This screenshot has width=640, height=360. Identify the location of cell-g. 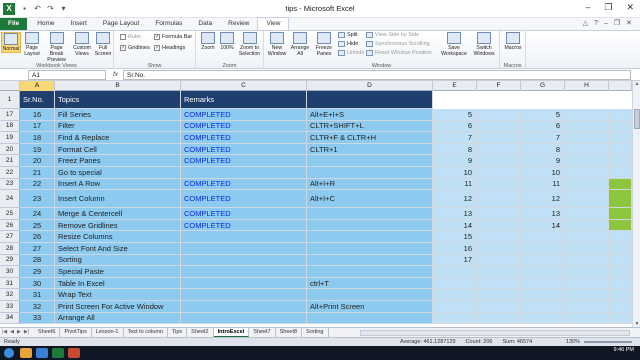
(543, 237).